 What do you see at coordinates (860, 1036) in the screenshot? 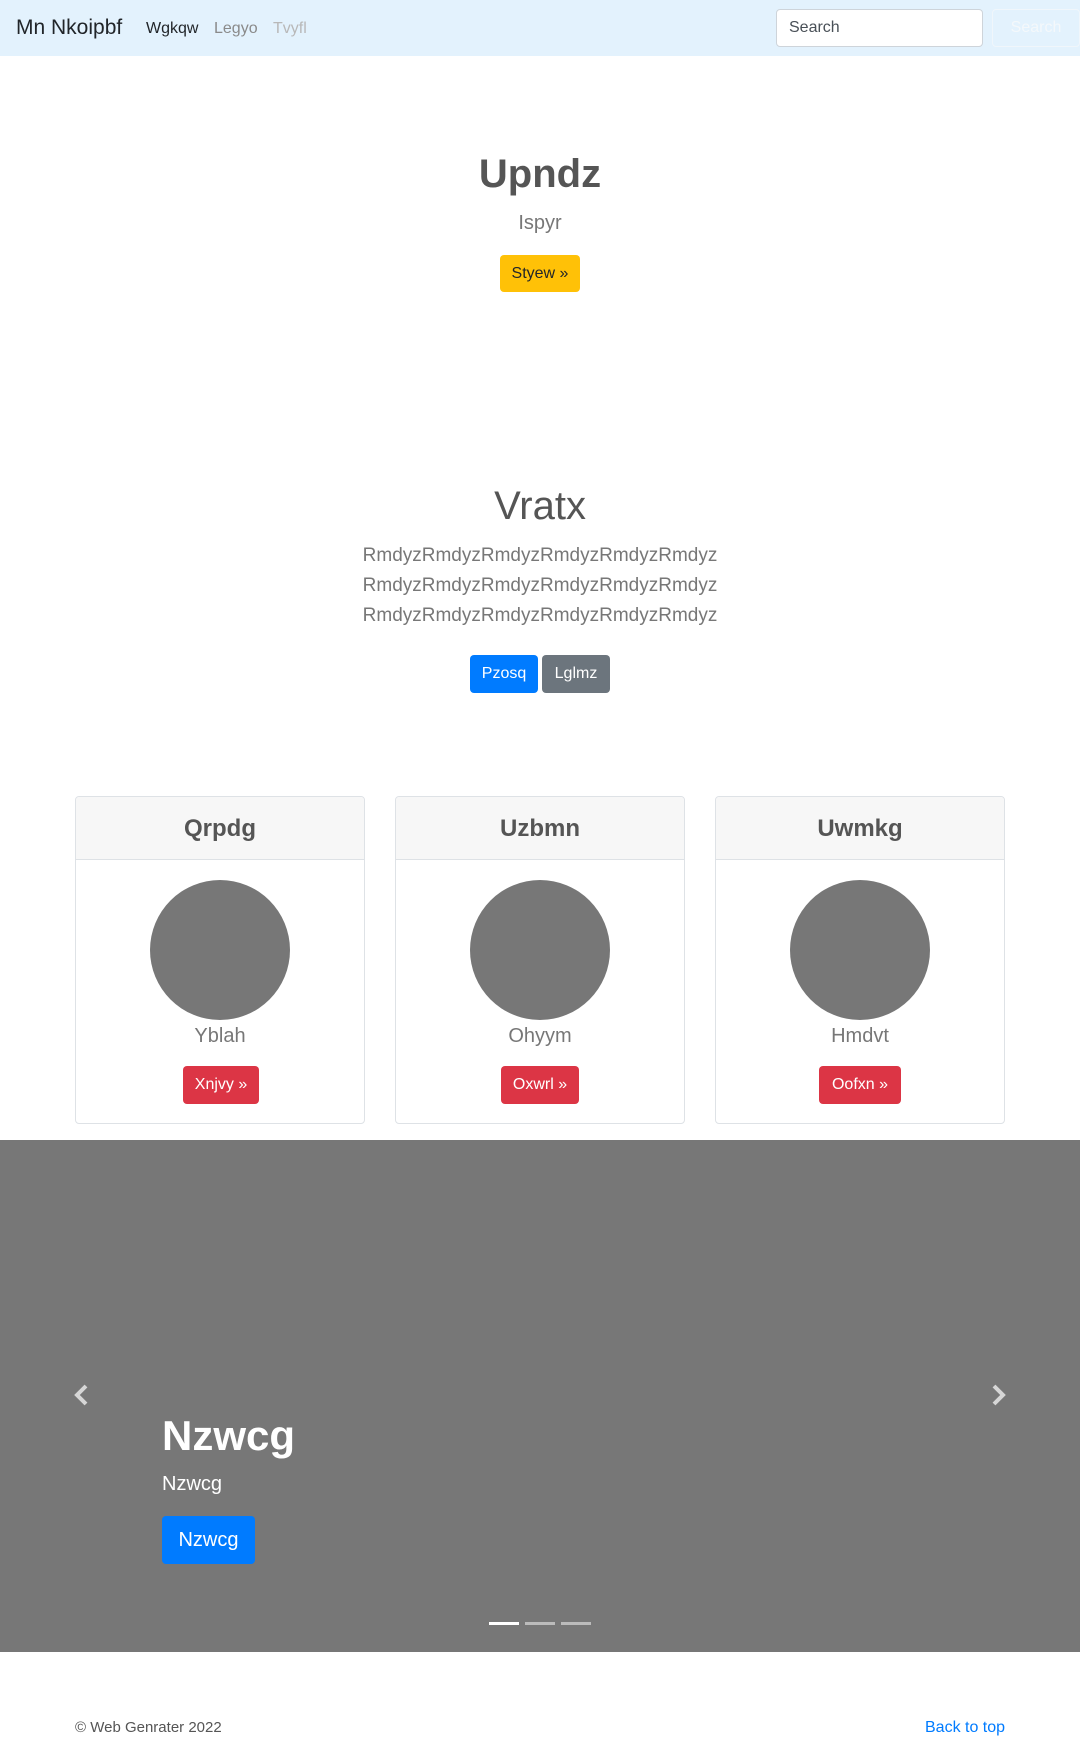
I see `card-name: Hmdvt` at bounding box center [860, 1036].